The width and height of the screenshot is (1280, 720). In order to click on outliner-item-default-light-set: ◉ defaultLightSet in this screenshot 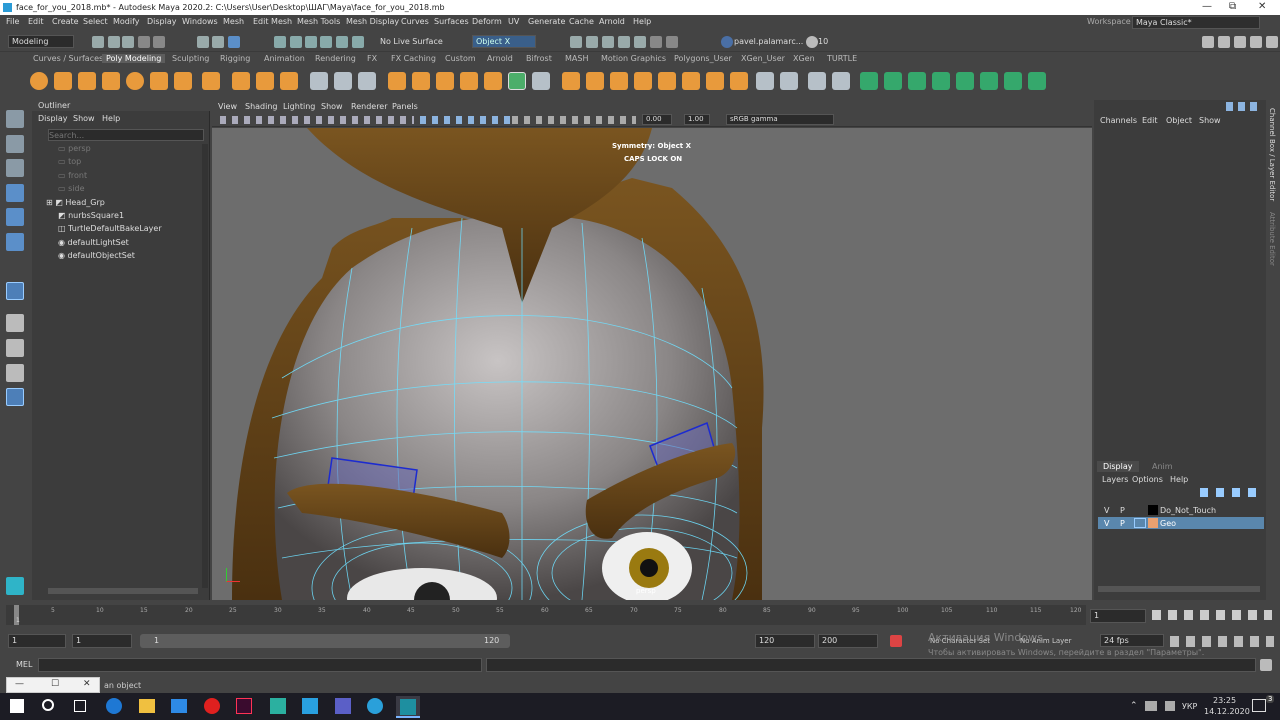, I will do `click(93, 242)`.